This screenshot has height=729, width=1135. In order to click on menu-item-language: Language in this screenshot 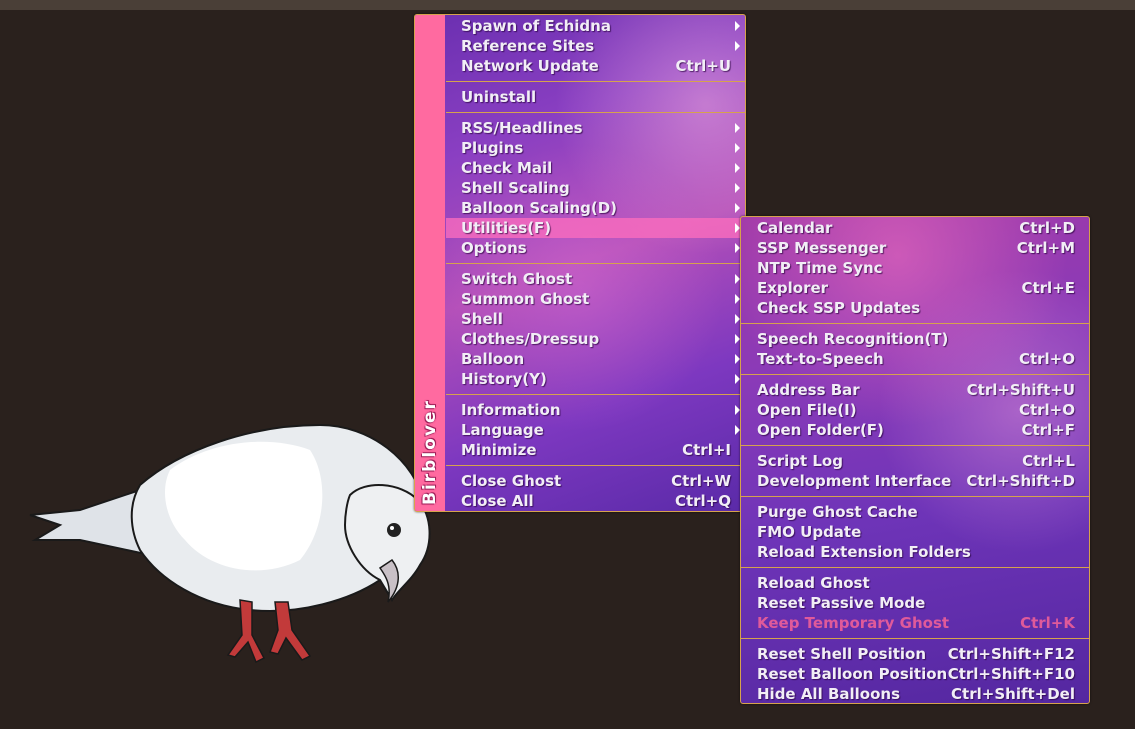, I will do `click(595, 430)`.